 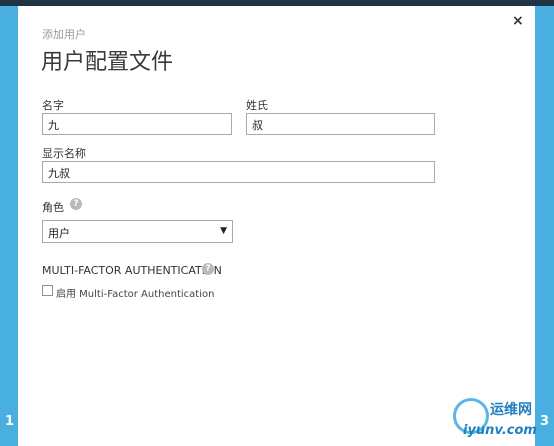 I want to click on chevron-down-icon: ▼, so click(x=223, y=231).